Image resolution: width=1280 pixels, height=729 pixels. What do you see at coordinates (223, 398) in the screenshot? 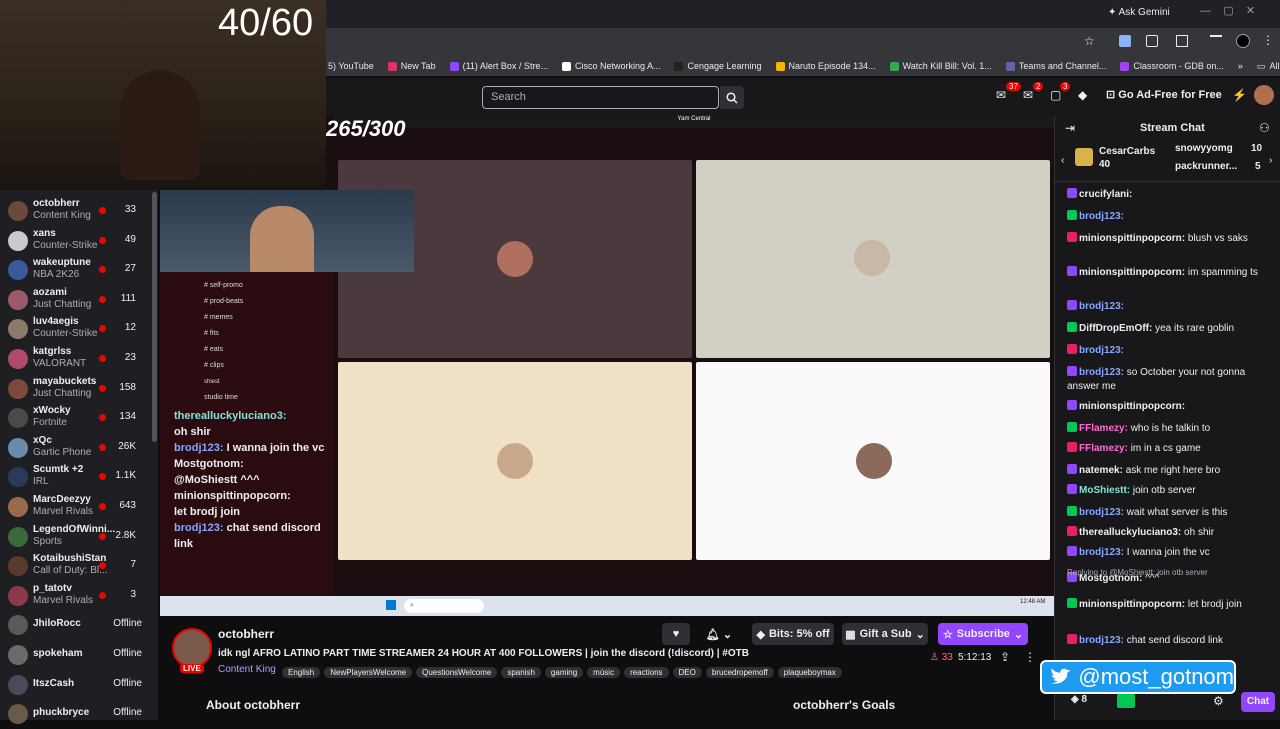
I see `voice-channel: studio time` at bounding box center [223, 398].